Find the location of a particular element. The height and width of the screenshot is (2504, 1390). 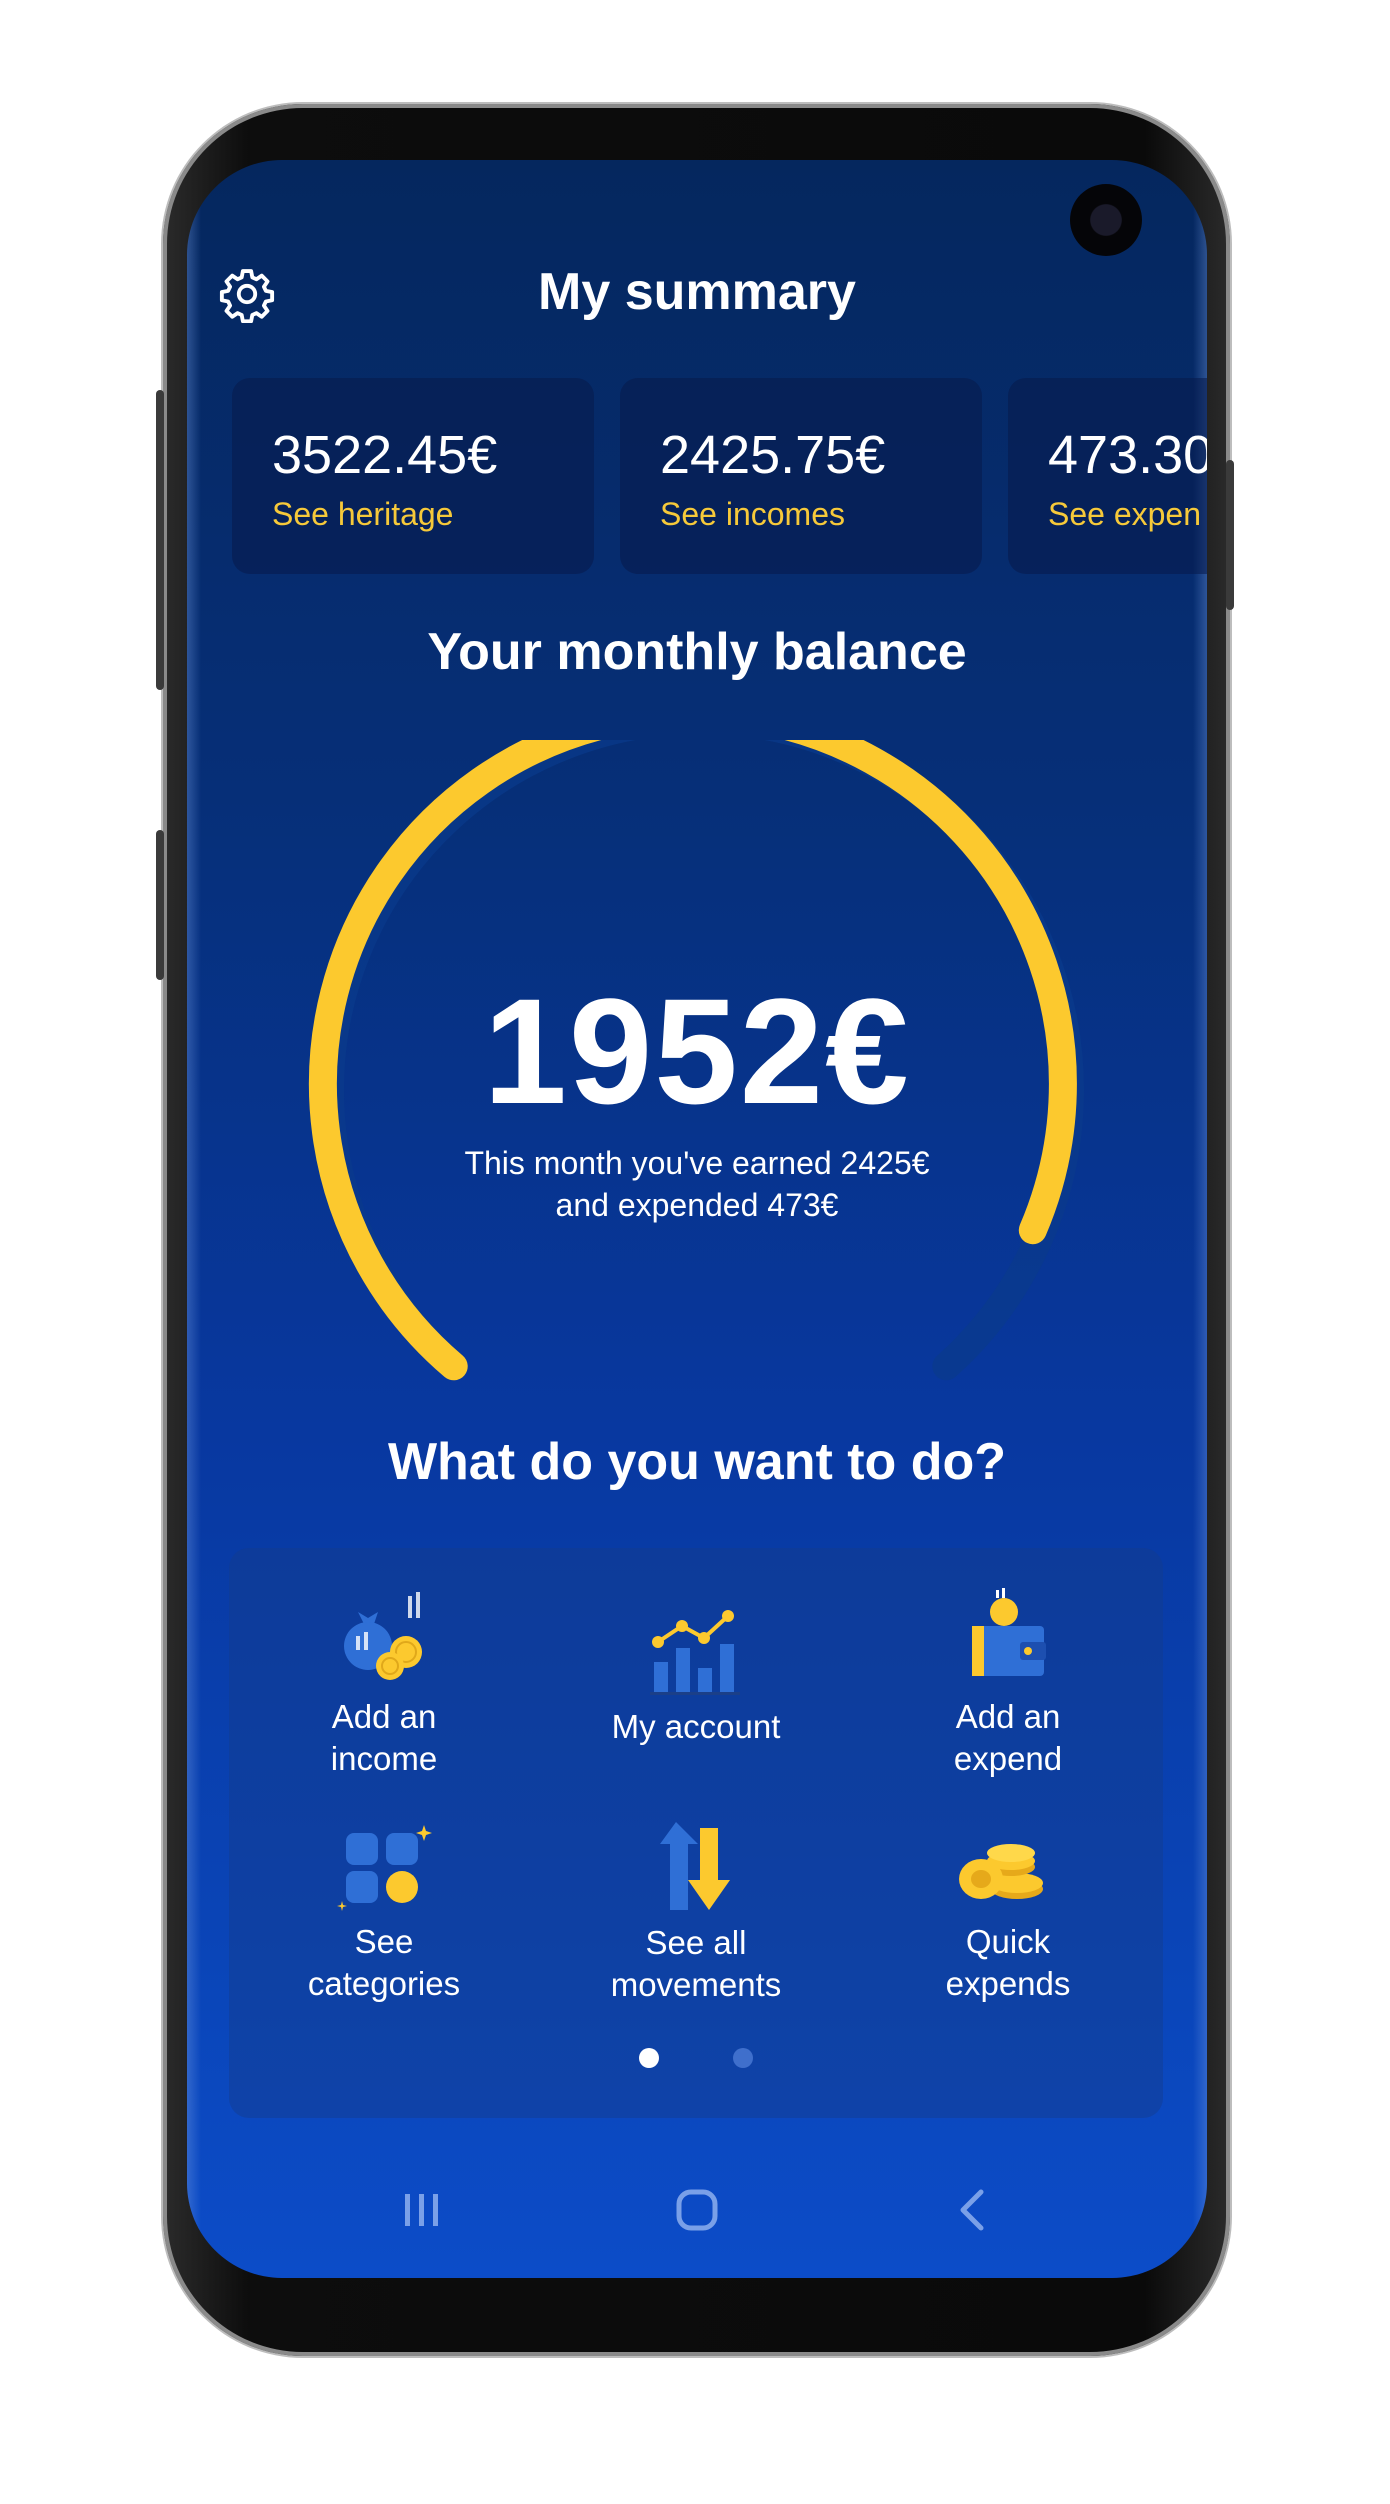

quick-expends-label-2: expends is located at coordinates (1008, 1983).